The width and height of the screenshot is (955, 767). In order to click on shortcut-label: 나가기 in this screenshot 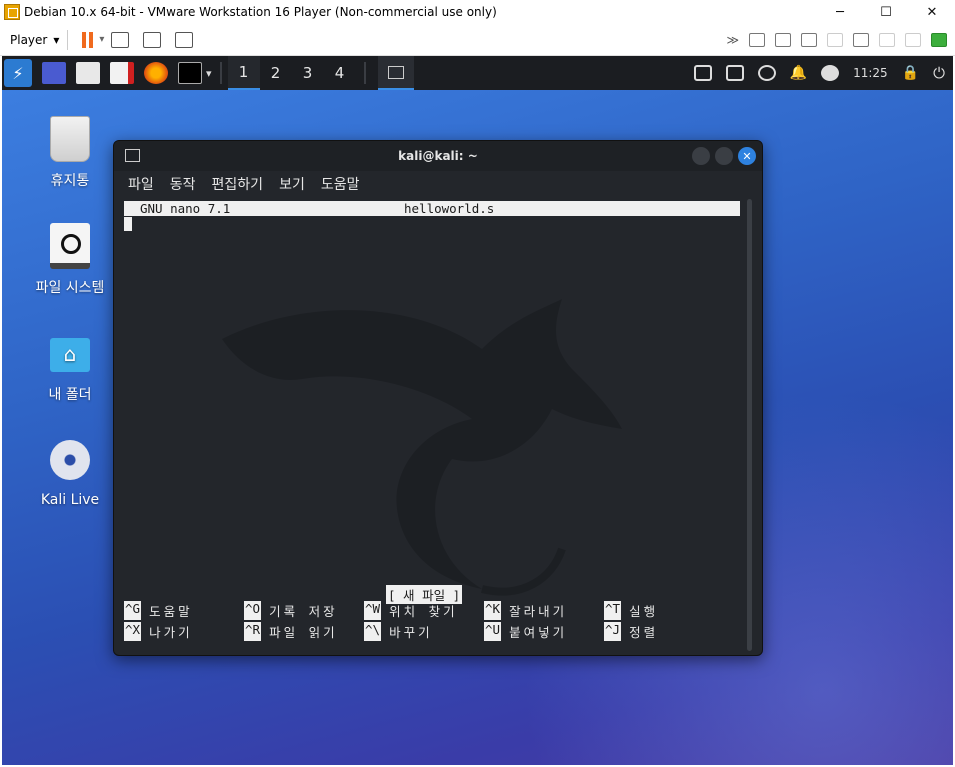, I will do `click(171, 632)`.